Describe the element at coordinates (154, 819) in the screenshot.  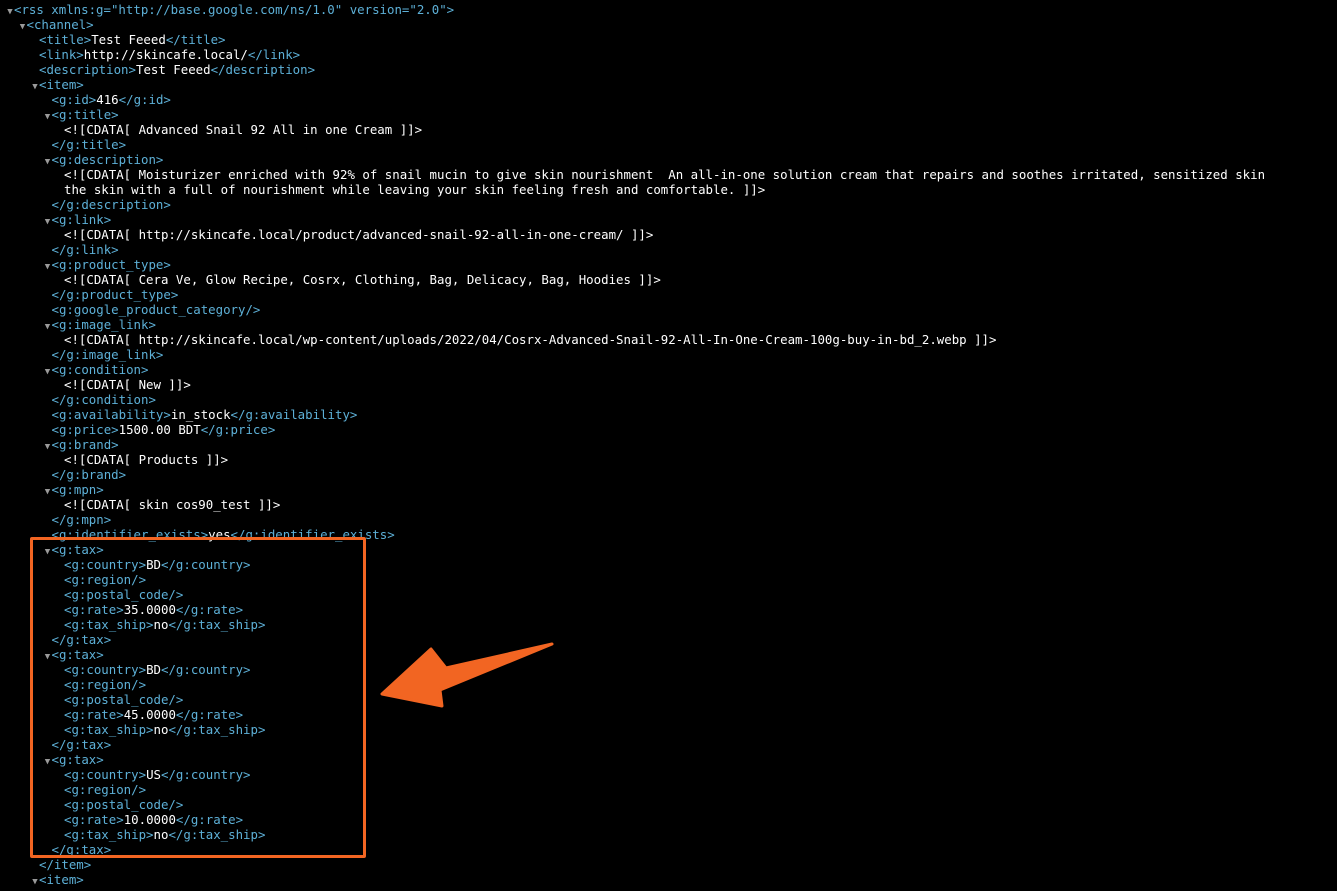
I see `xml-line-text: <g:rate>10.0000</g:rate>` at that location.